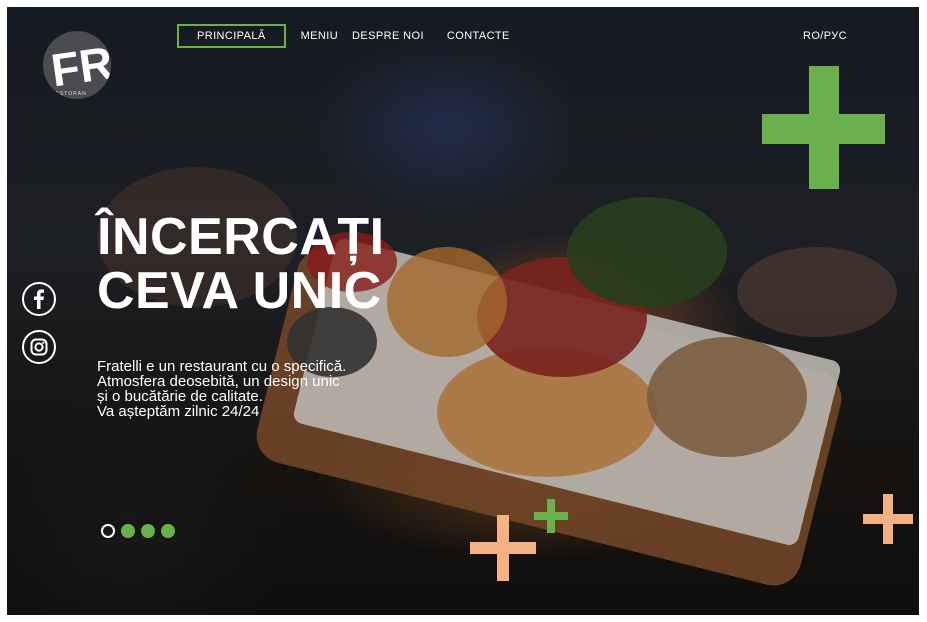  I want to click on logo-letters: FR, so click(79, 66).